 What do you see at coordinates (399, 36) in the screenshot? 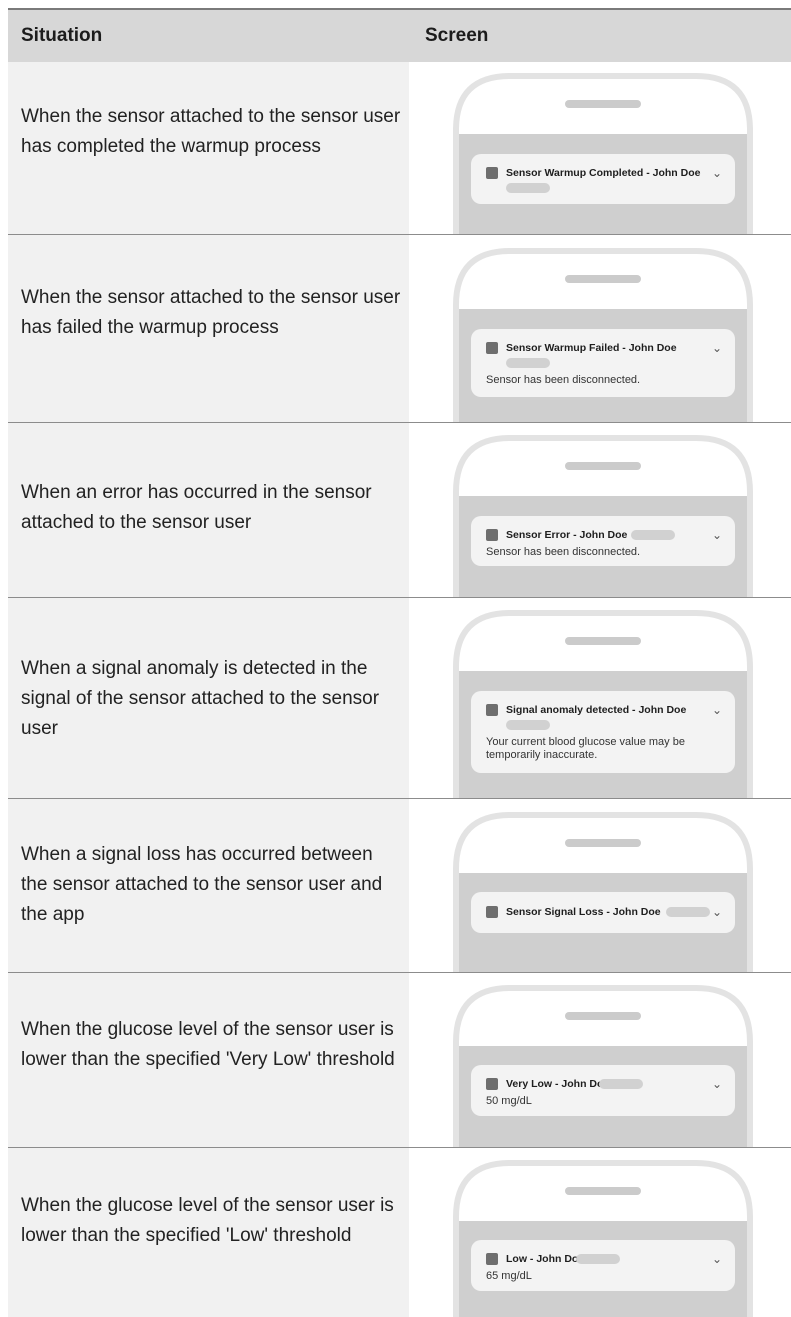
I see `table-header: Situation Screen` at bounding box center [399, 36].